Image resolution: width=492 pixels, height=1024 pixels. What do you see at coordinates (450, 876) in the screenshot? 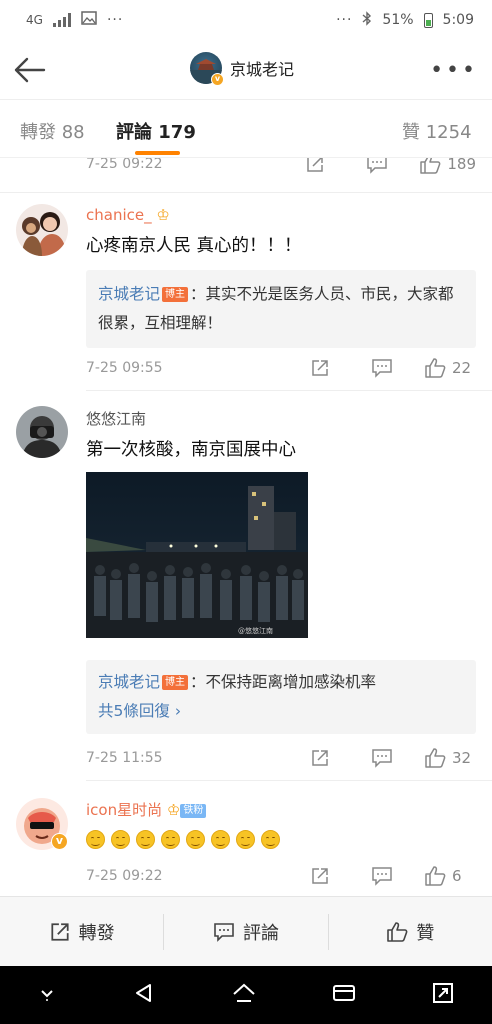
I see `like-button: 6` at bounding box center [450, 876].